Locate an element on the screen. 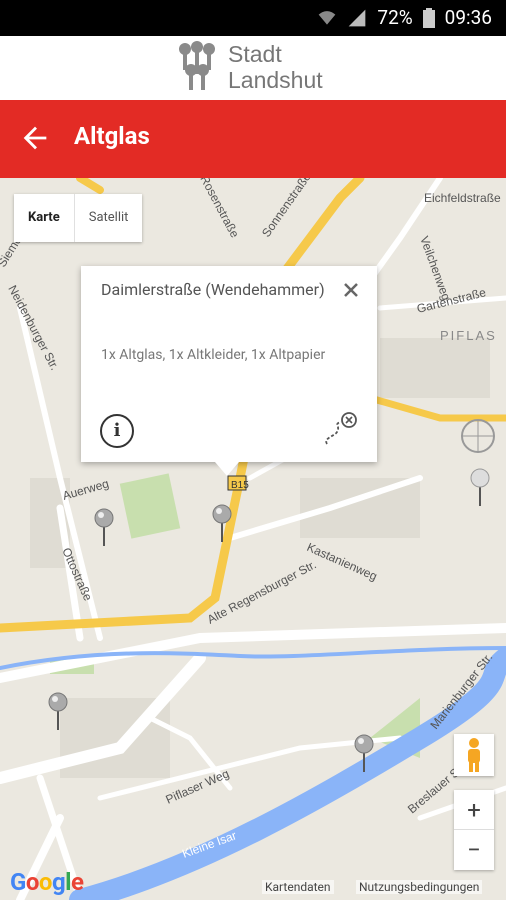 This screenshot has width=506, height=900. info-icon: i is located at coordinates (117, 431).